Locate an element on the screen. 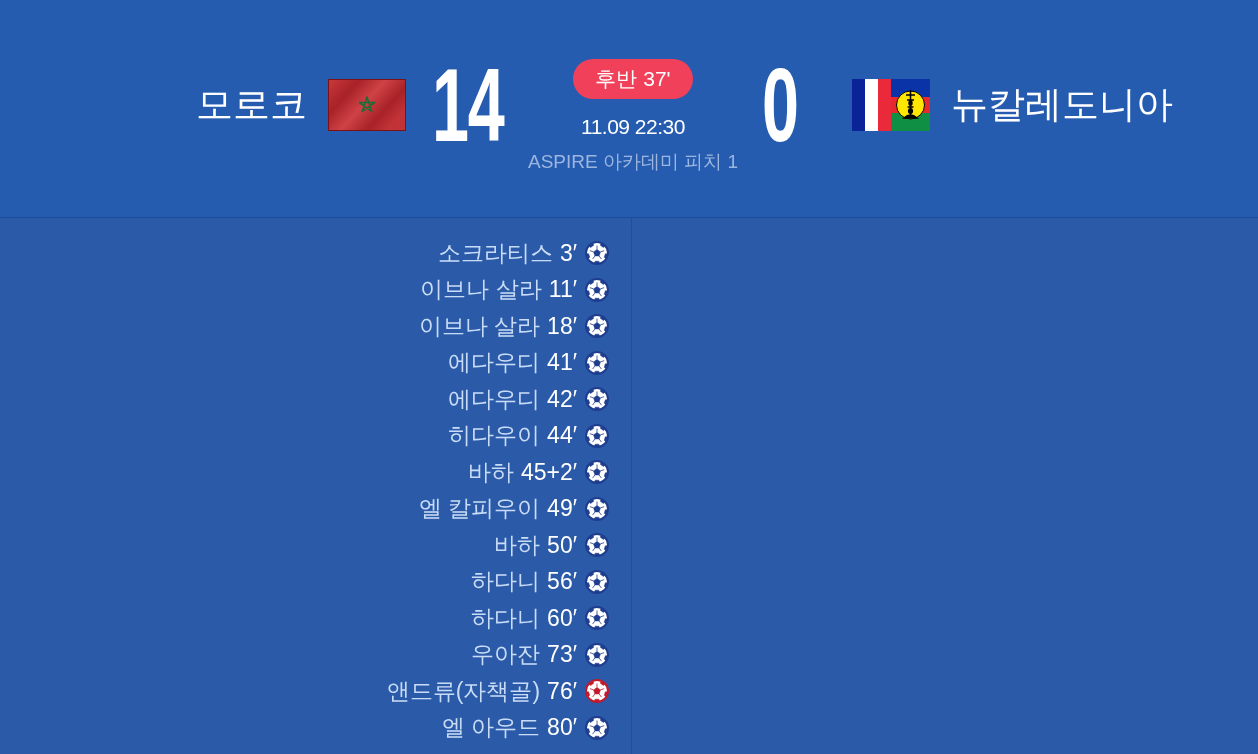 The height and width of the screenshot is (754, 1258). match-datetime: 11.09 22:30 is located at coordinates (633, 127).